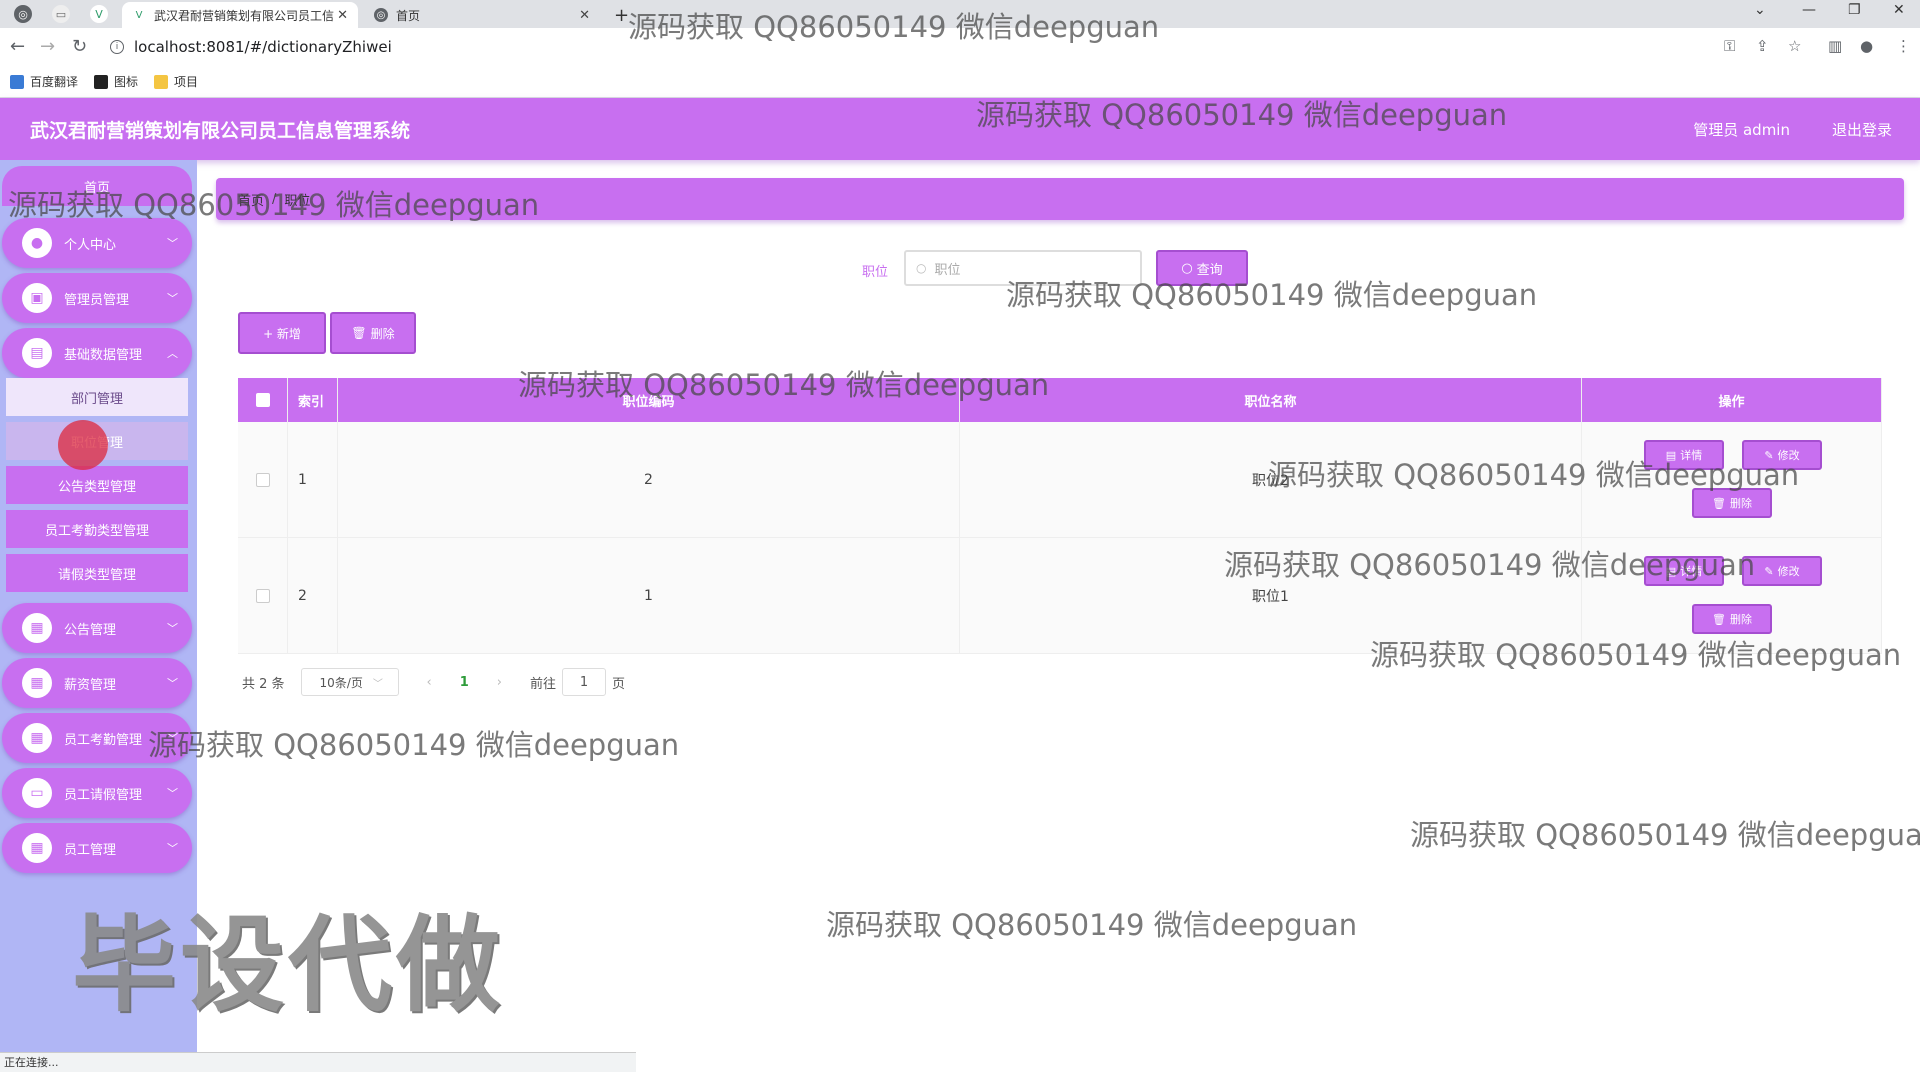 The width and height of the screenshot is (1920, 1073). I want to click on cell-index: 2, so click(313, 595).